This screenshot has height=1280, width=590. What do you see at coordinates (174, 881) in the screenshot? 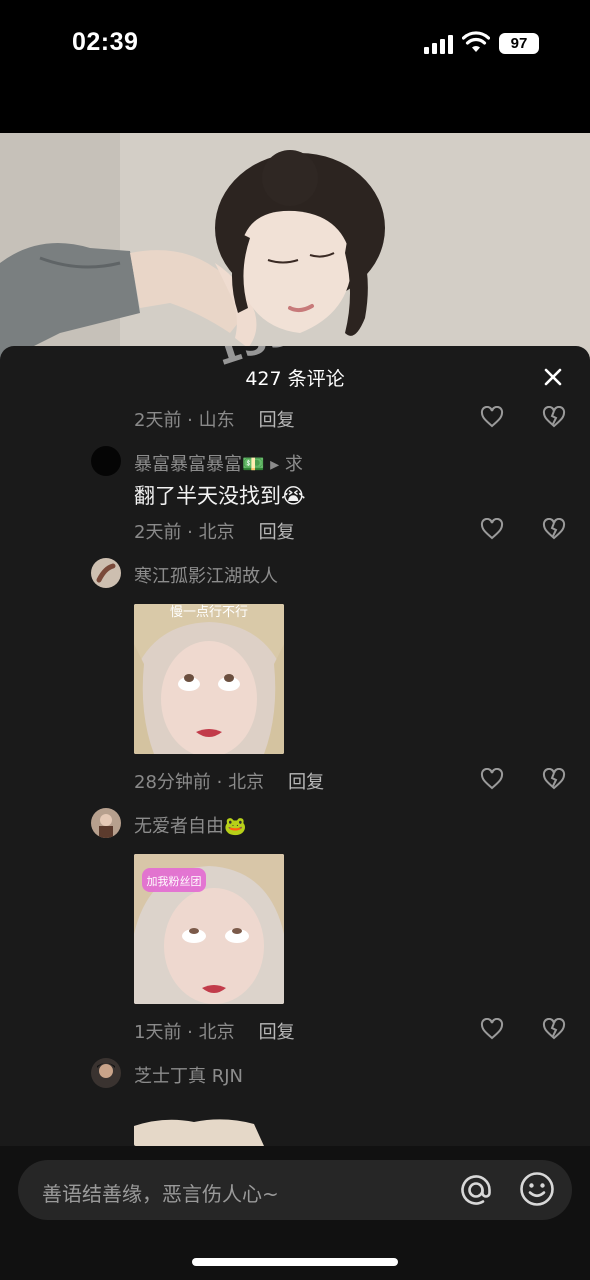
I see `image-caption: 加我粉丝团` at bounding box center [174, 881].